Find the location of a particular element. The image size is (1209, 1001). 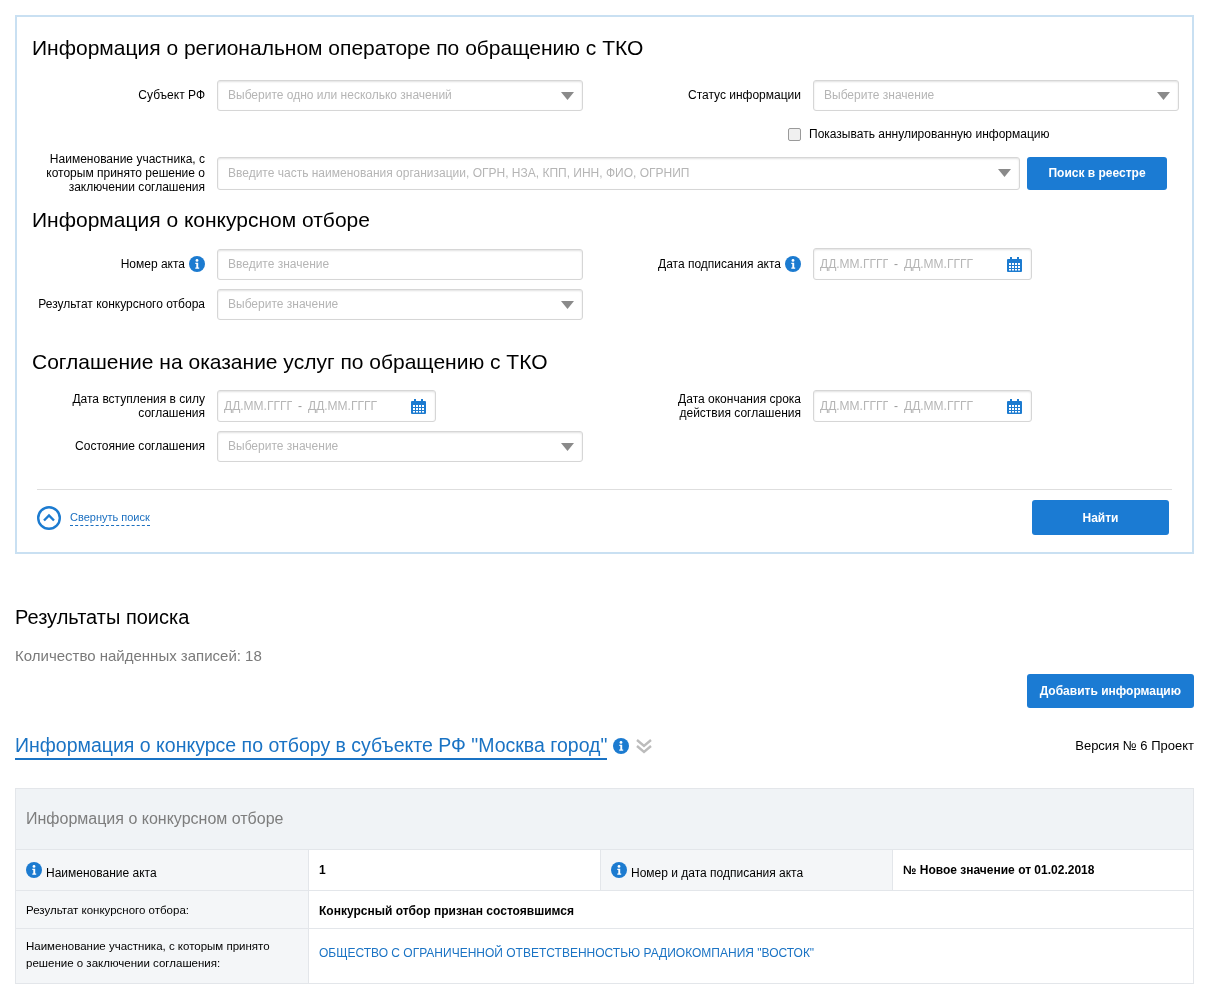

field-label: Номер акта is located at coordinates (152, 264).